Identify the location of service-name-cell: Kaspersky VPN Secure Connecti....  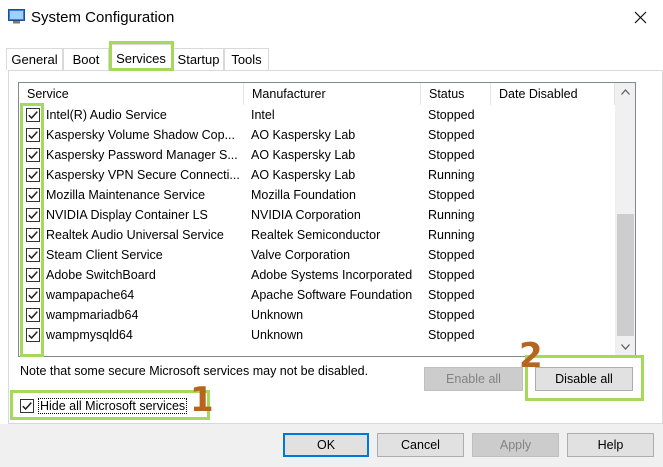
(143, 175).